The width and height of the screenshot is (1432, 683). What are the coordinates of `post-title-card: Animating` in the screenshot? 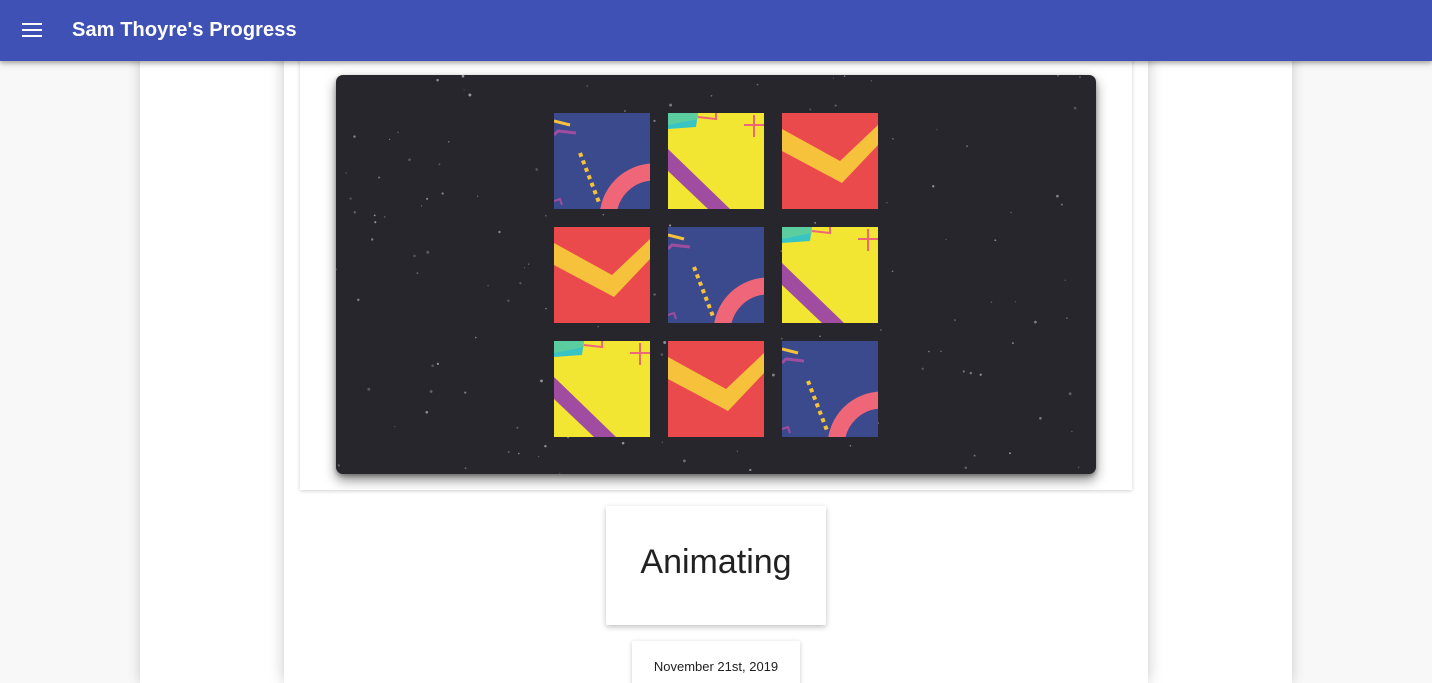 It's located at (716, 565).